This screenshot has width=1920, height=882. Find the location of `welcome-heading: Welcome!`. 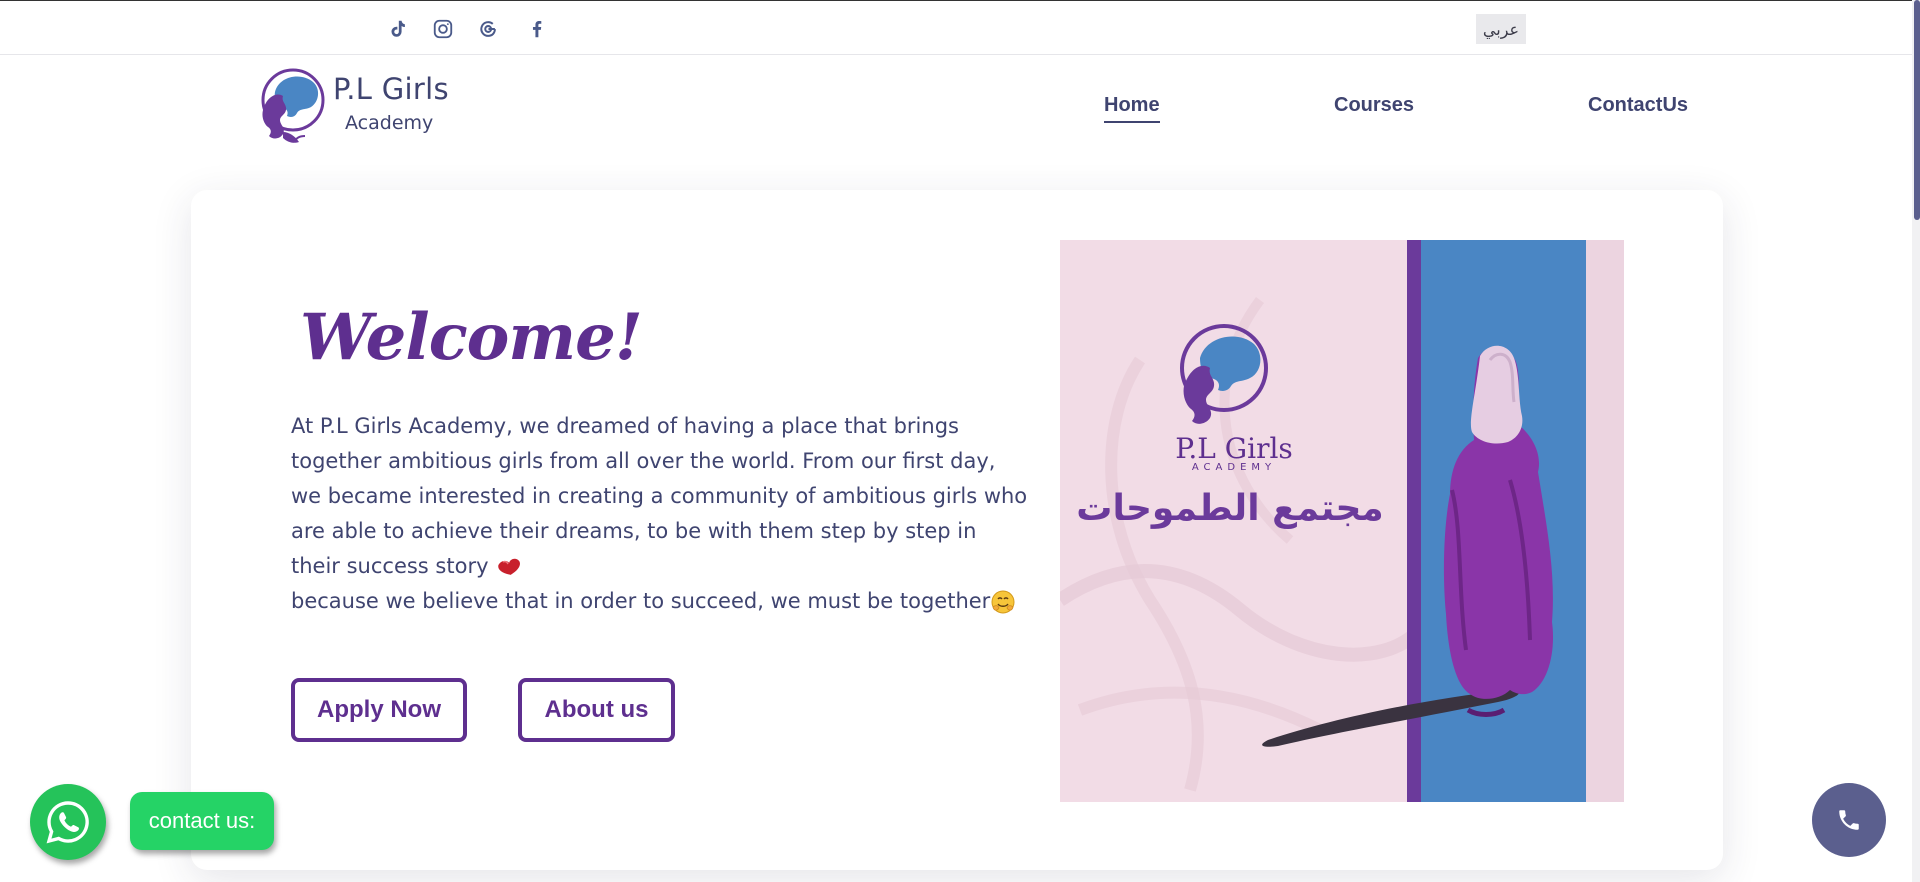

welcome-heading: Welcome! is located at coordinates (471, 337).